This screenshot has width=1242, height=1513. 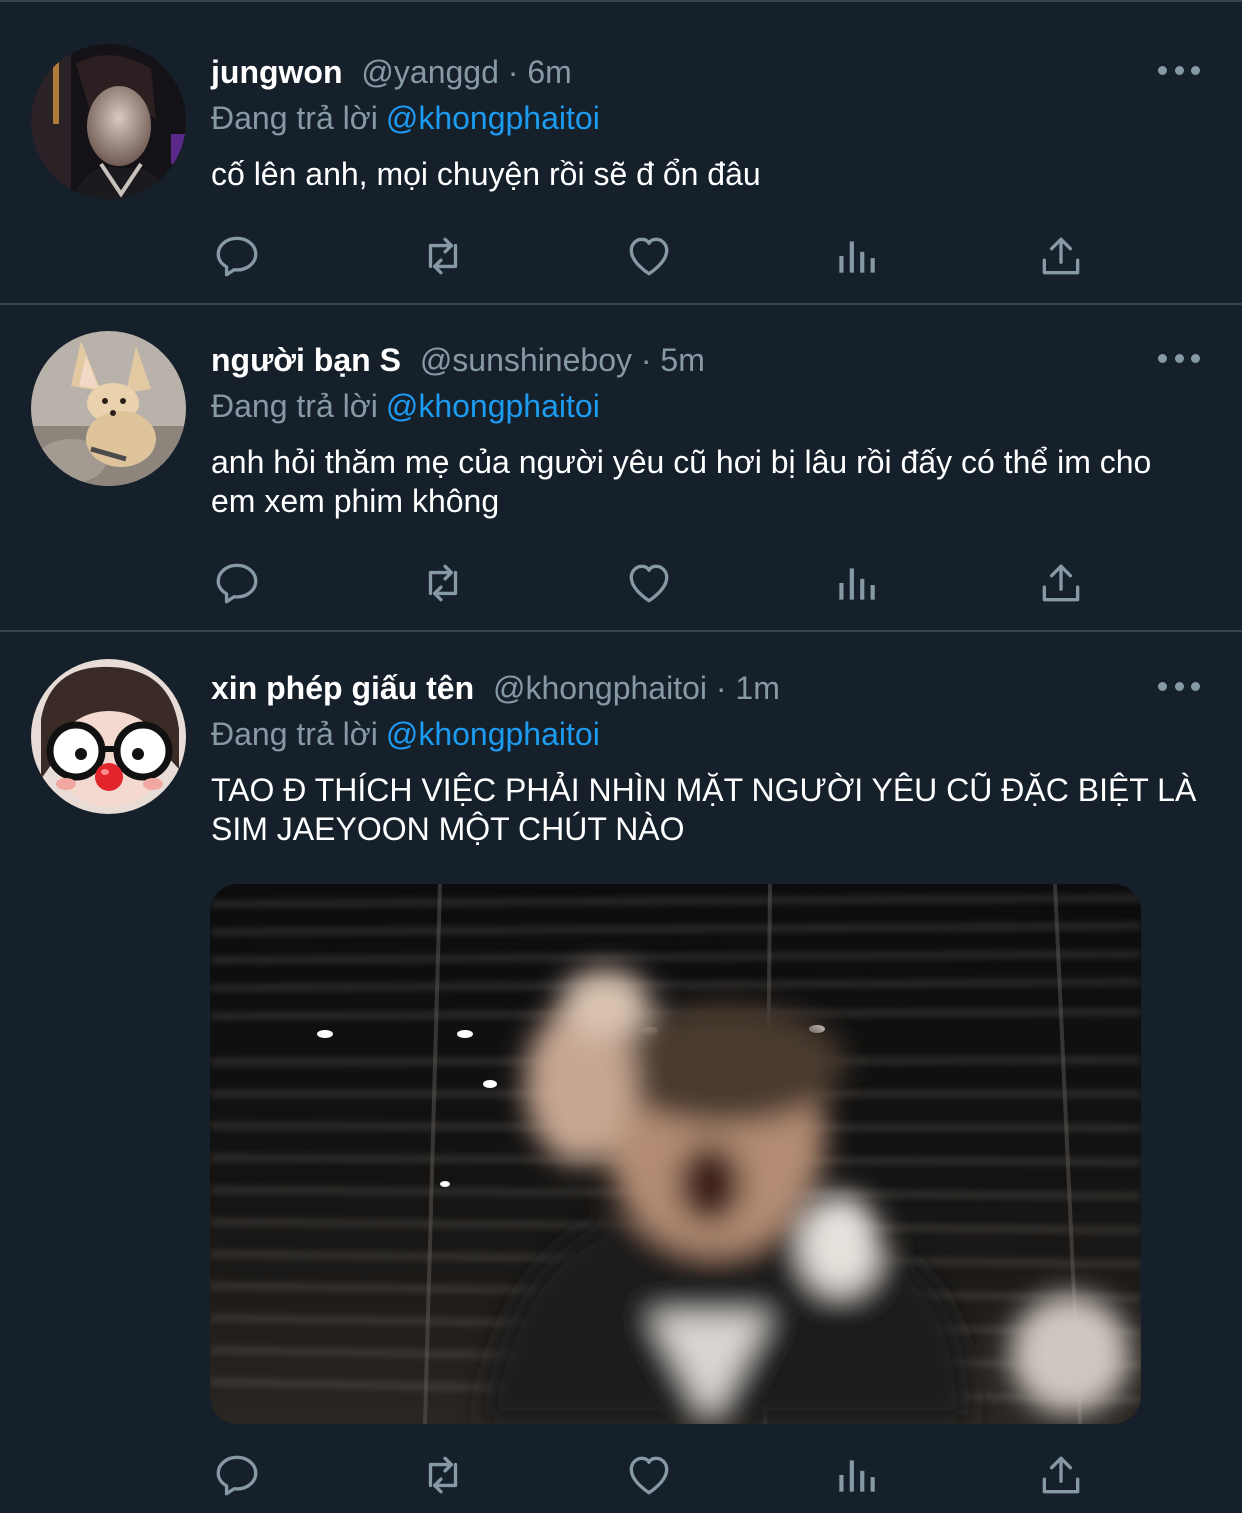 What do you see at coordinates (277, 72) in the screenshot?
I see `display-name: jungwon` at bounding box center [277, 72].